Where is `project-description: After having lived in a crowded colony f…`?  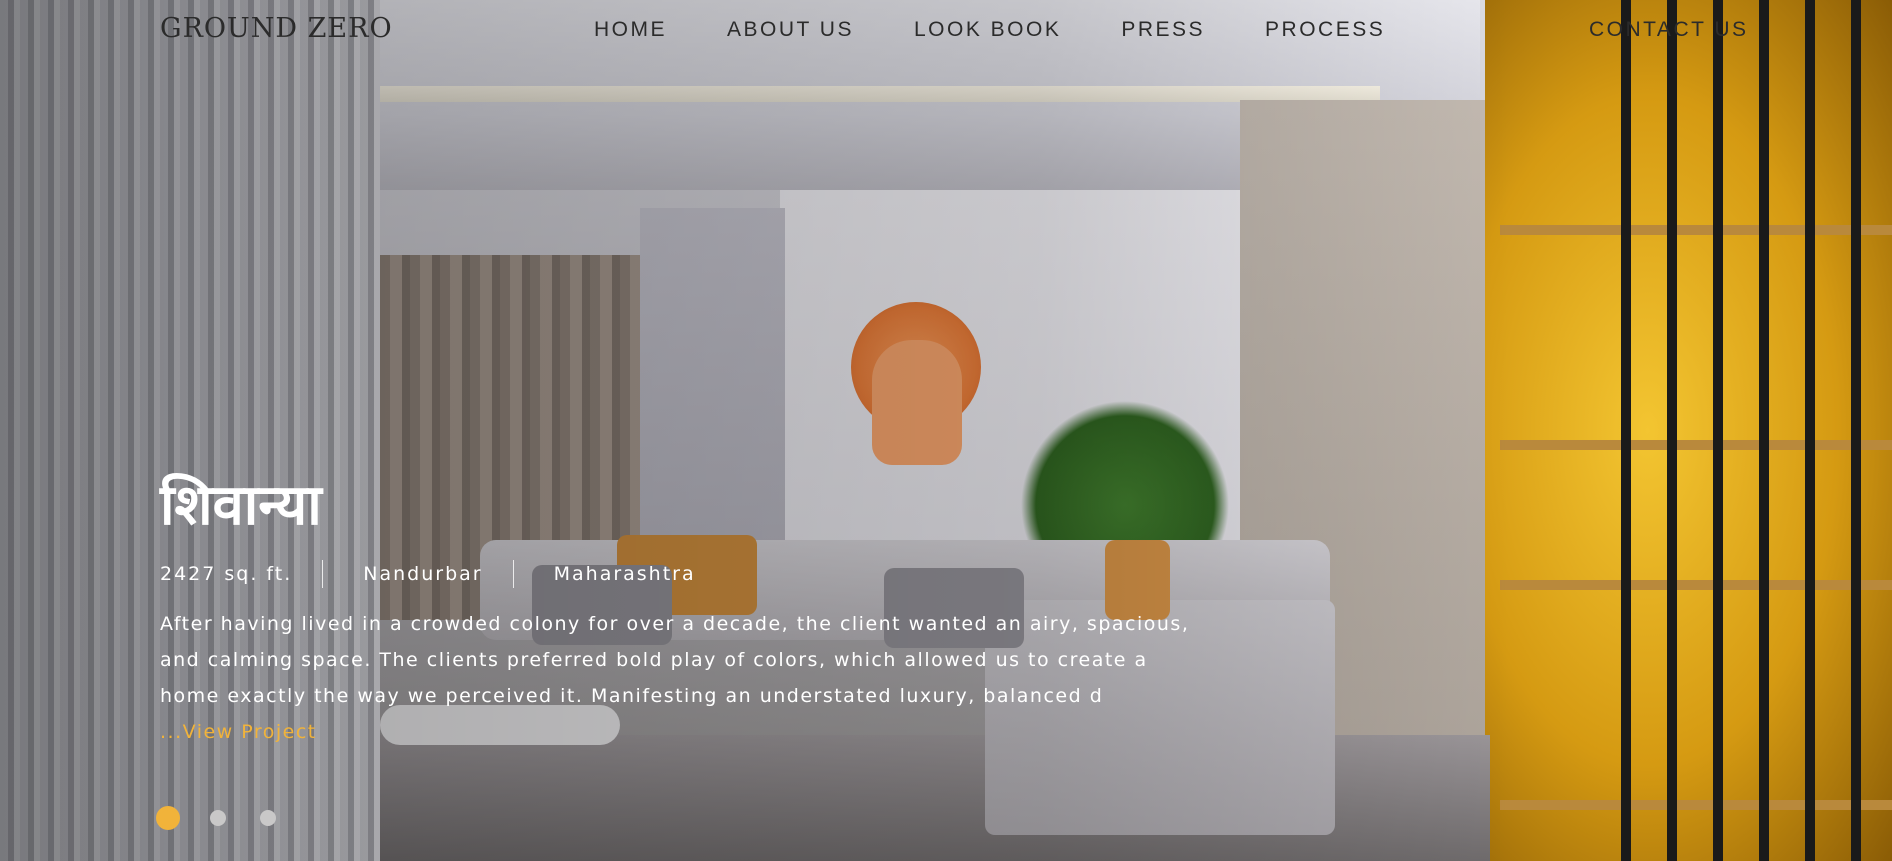
project-description: After having lived in a crowded colony f… is located at coordinates (675, 660).